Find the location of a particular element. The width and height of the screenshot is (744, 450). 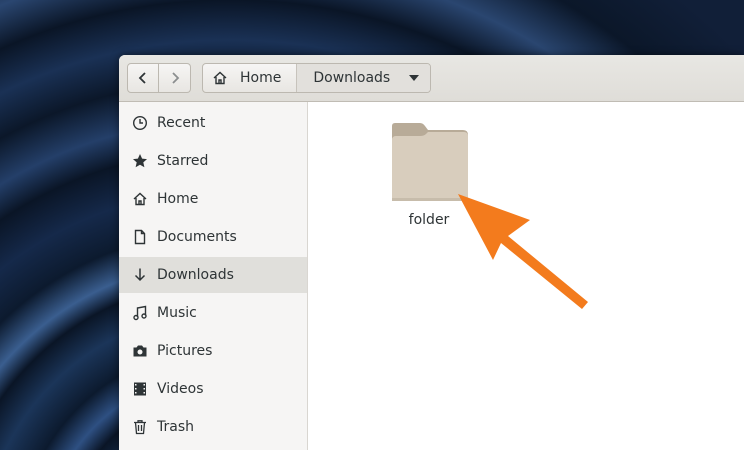

sidebar-item-label: Trash is located at coordinates (175, 427).